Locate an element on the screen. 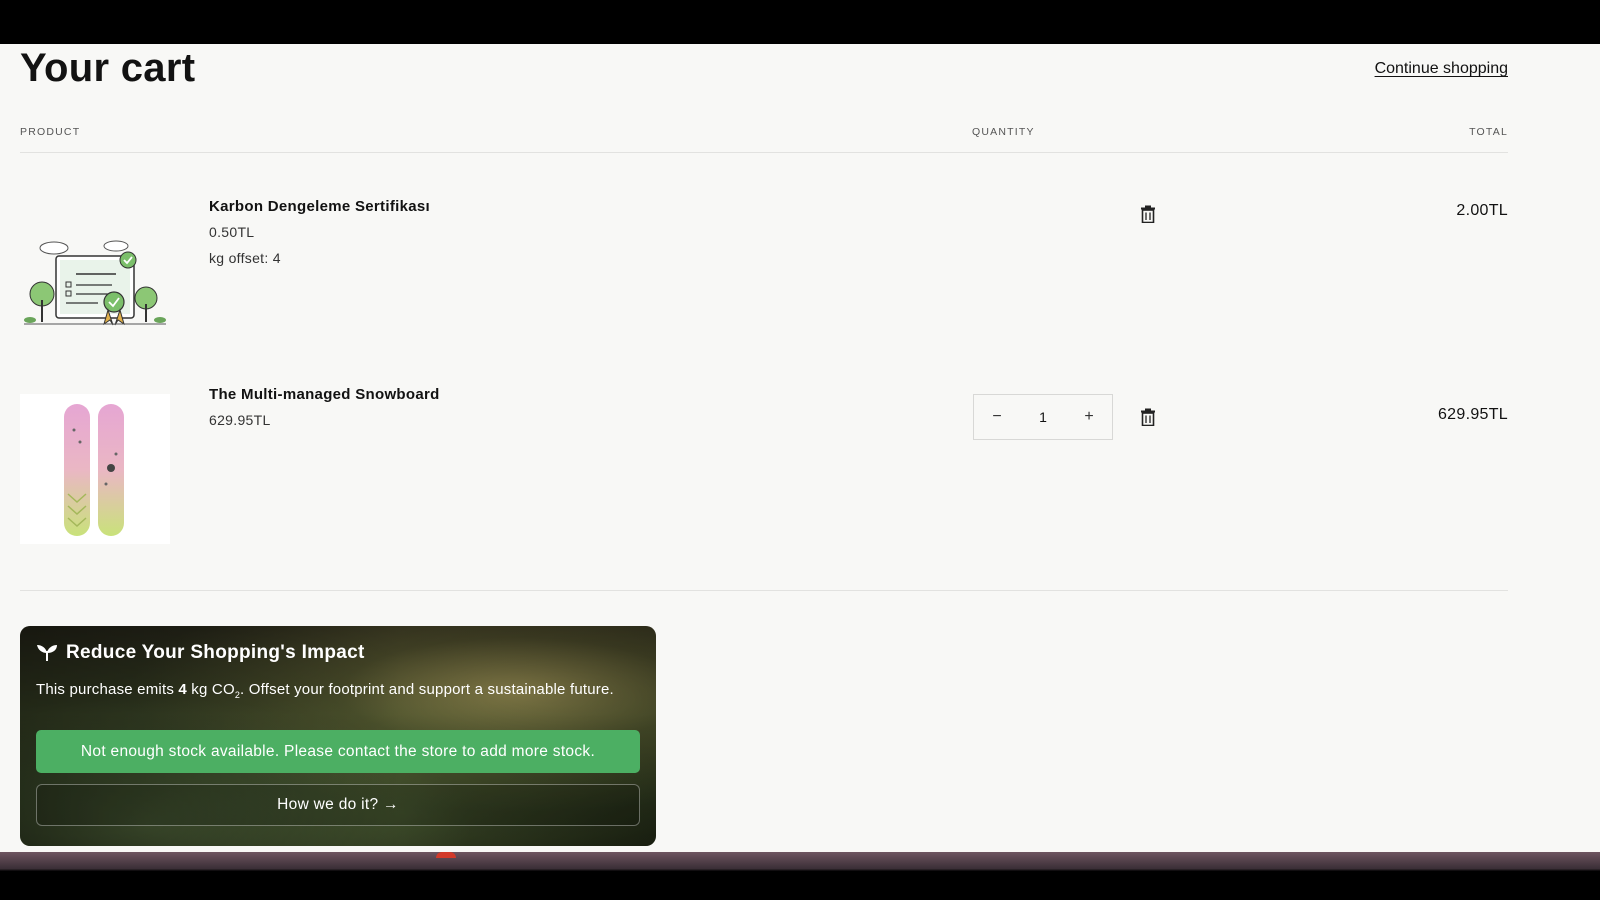  sprout-icon is located at coordinates (47, 653).